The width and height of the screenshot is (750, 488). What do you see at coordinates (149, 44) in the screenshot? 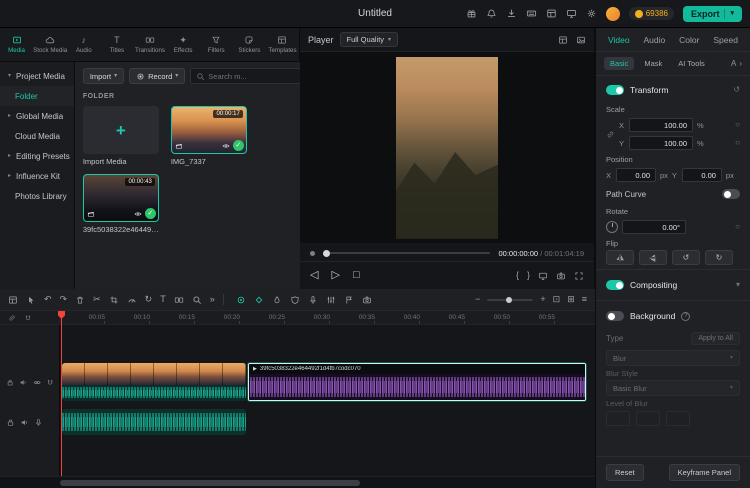
I see `tab-transitions: Transitions` at bounding box center [149, 44].